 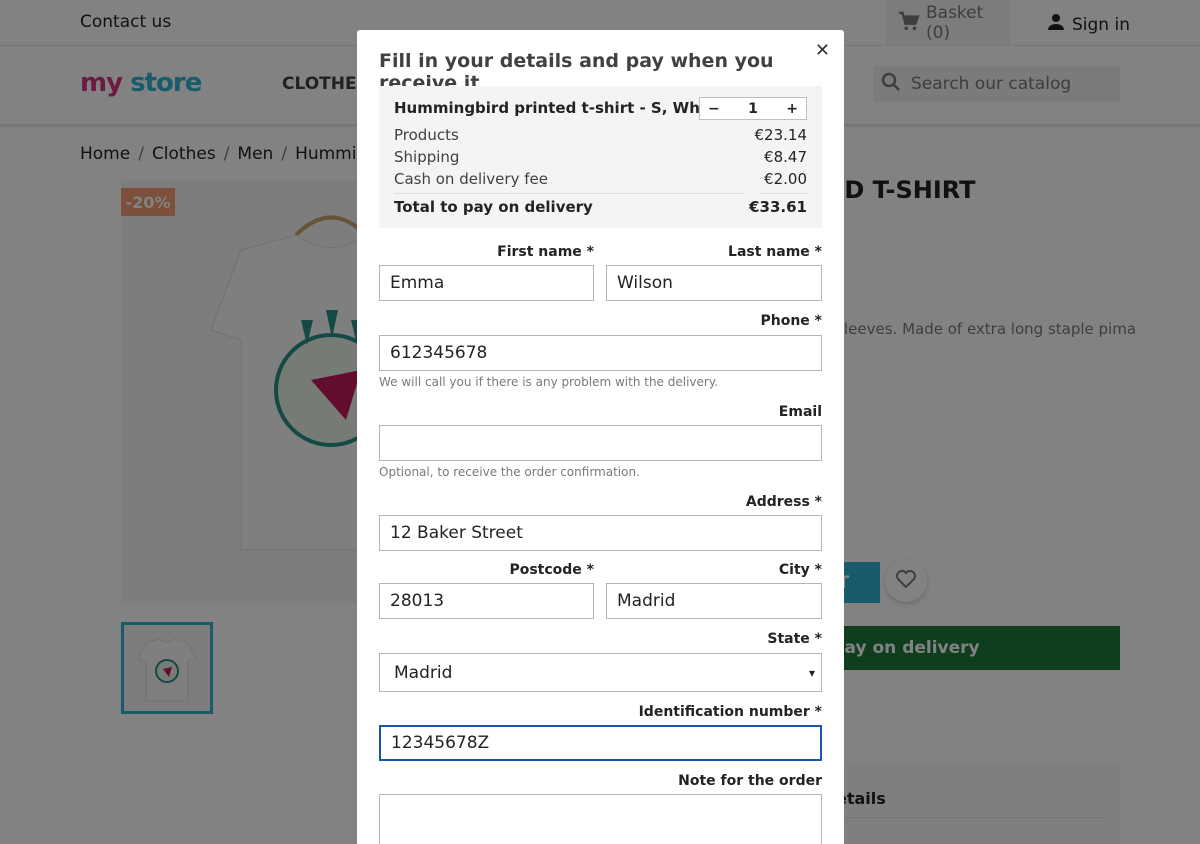 What do you see at coordinates (785, 179) in the screenshot?
I see `row-value: €2.00` at bounding box center [785, 179].